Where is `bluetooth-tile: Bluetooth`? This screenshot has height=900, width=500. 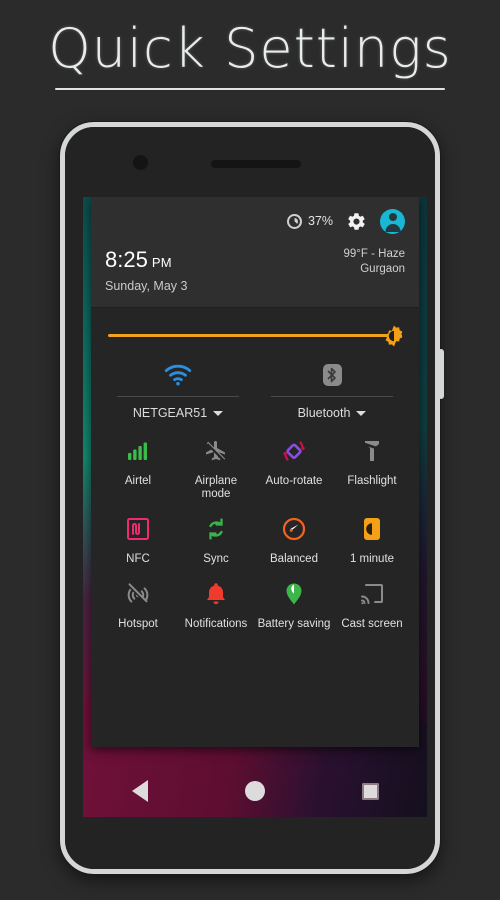 bluetooth-tile: Bluetooth is located at coordinates (332, 388).